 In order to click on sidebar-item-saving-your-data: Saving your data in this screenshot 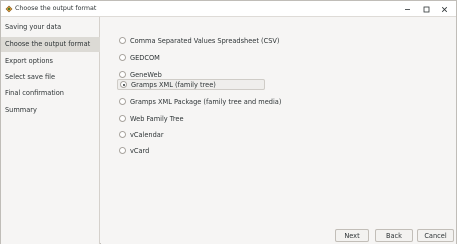, I will do `click(33, 27)`.